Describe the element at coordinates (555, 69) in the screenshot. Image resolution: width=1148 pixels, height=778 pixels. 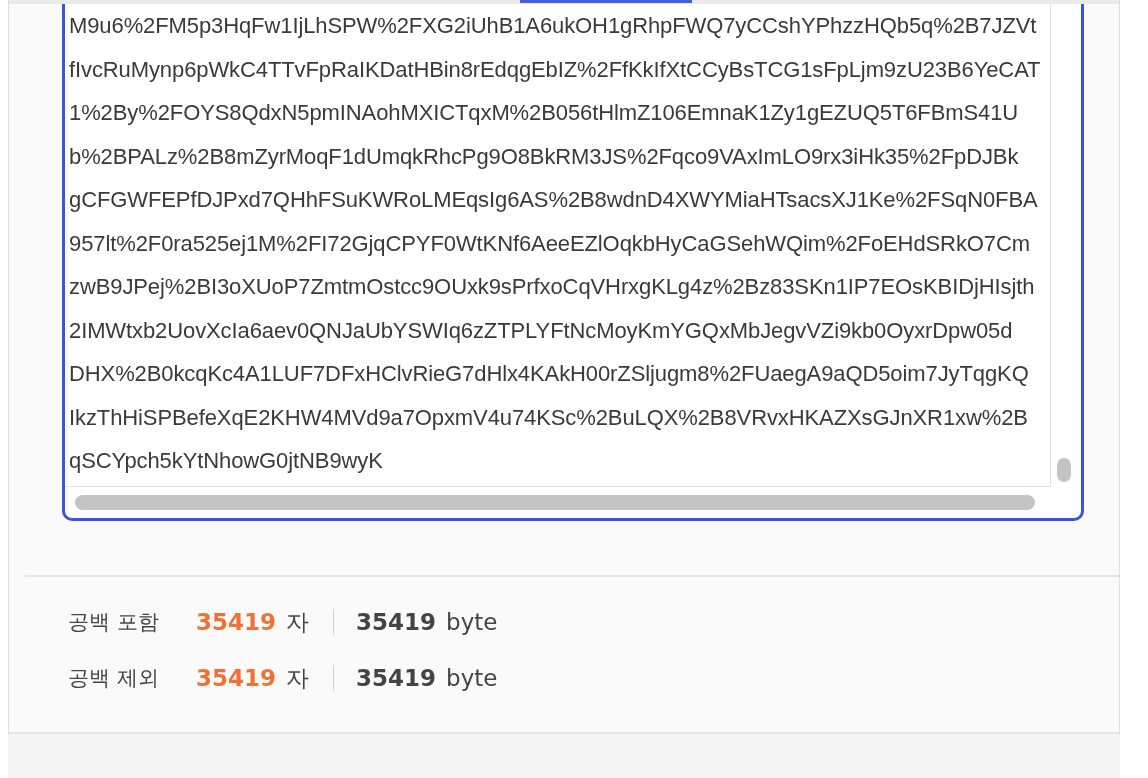
I see `text-line: fIvcRuMynp6pWkC4TTvFpRaIKDatHBin8rEdqgEbIZ%2FfKkIfXtCCyBsTCG1sFpLjm9zU23B6YeCAT` at that location.